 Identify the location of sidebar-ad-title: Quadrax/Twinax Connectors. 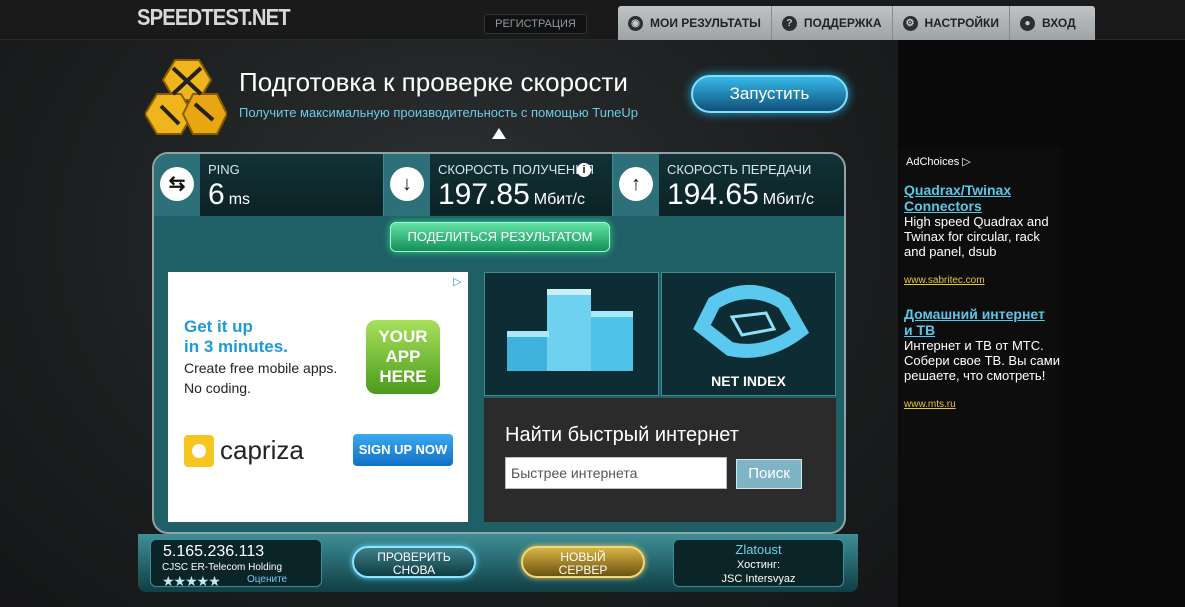
(979, 198).